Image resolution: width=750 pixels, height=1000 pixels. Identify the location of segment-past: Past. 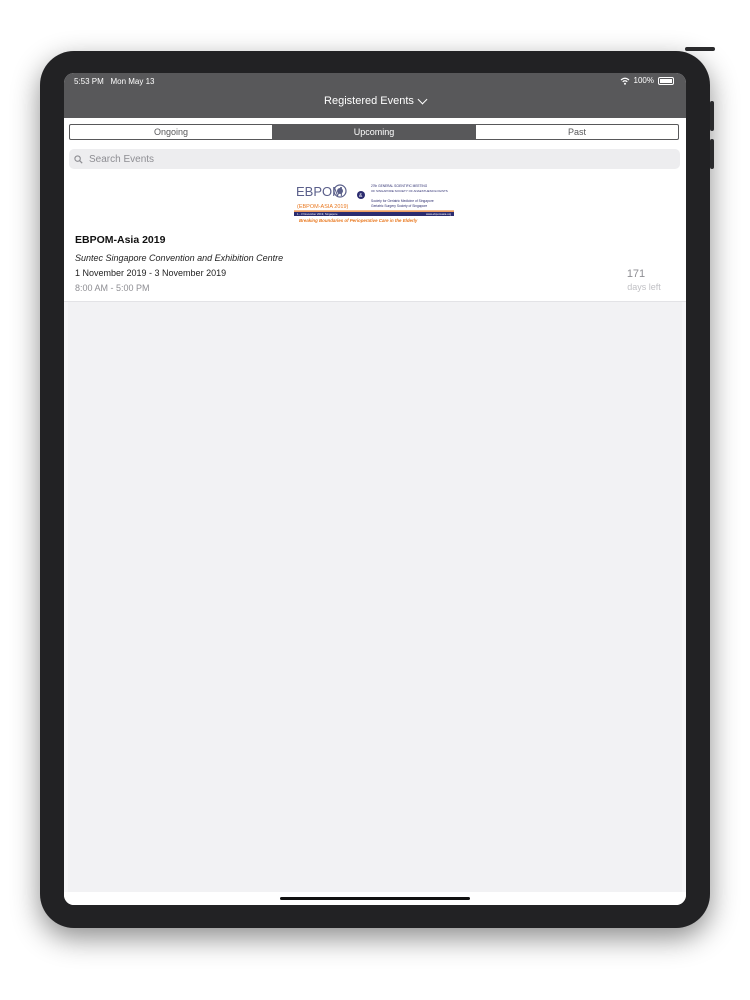
(577, 132).